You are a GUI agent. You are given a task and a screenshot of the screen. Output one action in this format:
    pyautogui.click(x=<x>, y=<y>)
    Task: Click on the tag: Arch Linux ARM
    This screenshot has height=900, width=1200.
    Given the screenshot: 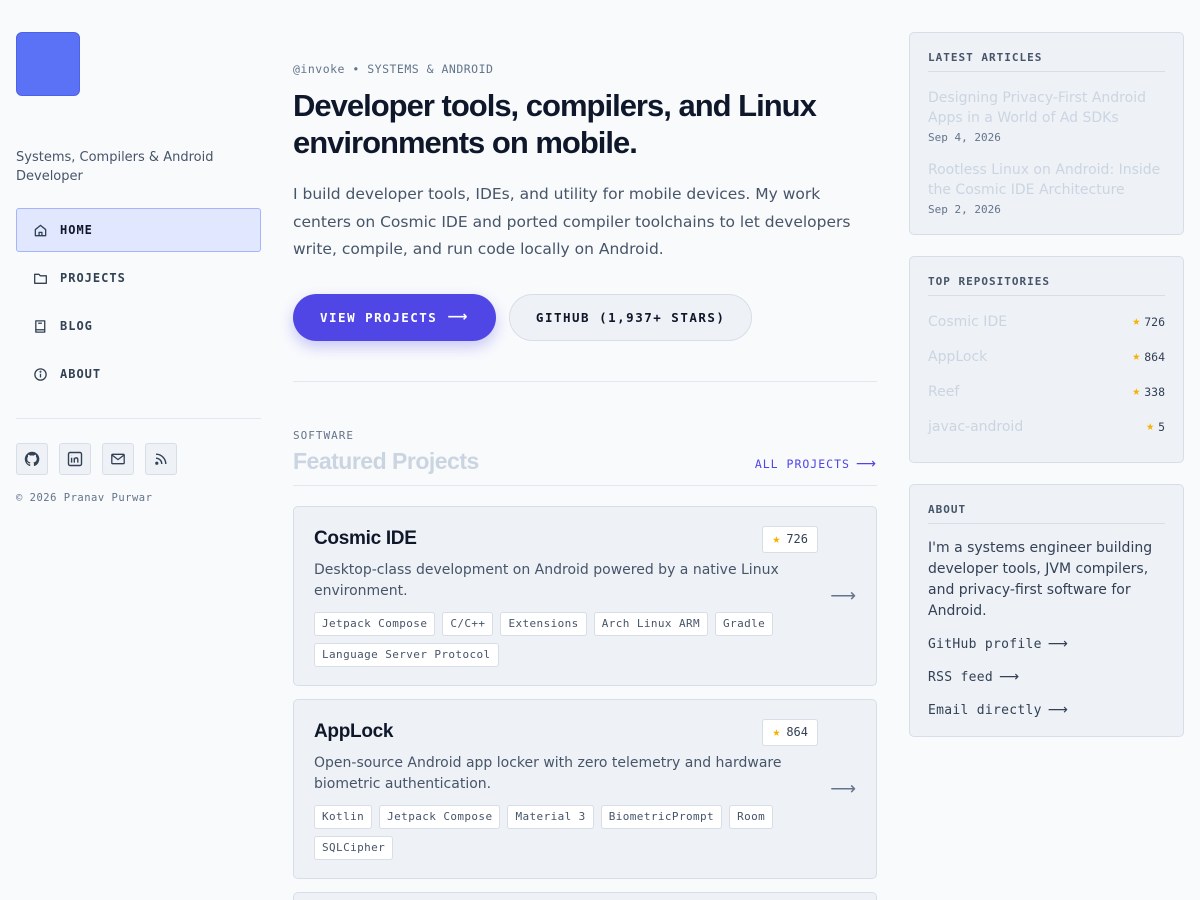 What is the action you would take?
    pyautogui.click(x=651, y=623)
    